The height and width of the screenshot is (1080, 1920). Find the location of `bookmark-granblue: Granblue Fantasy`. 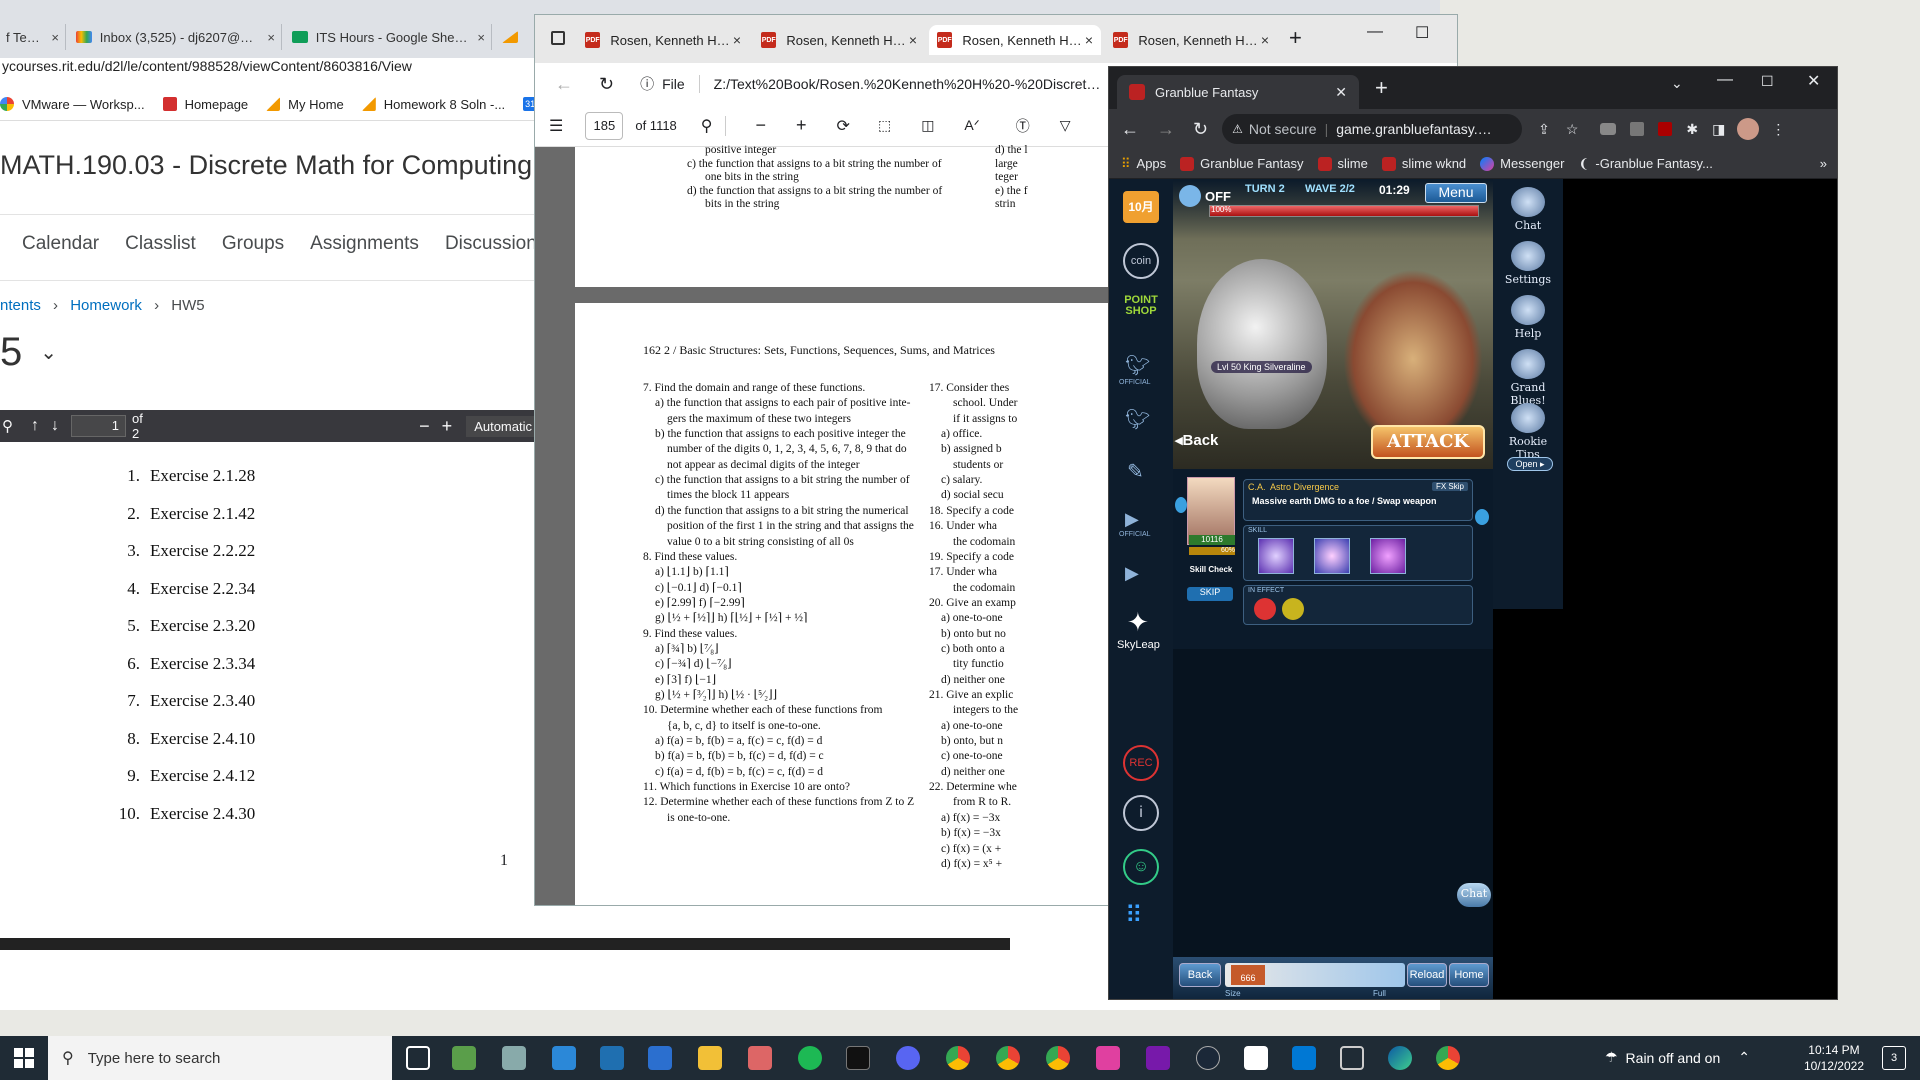

bookmark-granblue: Granblue Fantasy is located at coordinates (1251, 163).